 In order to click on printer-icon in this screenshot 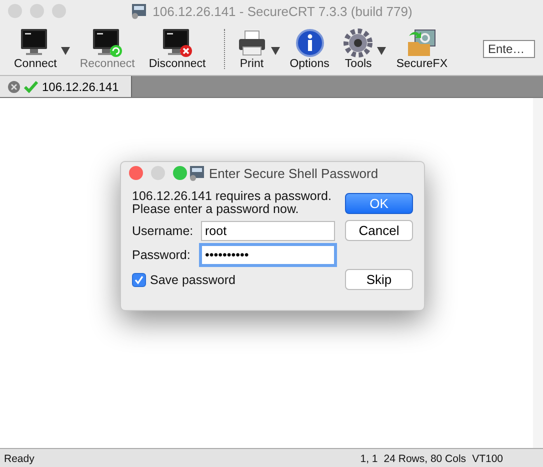, I will do `click(251, 43)`.